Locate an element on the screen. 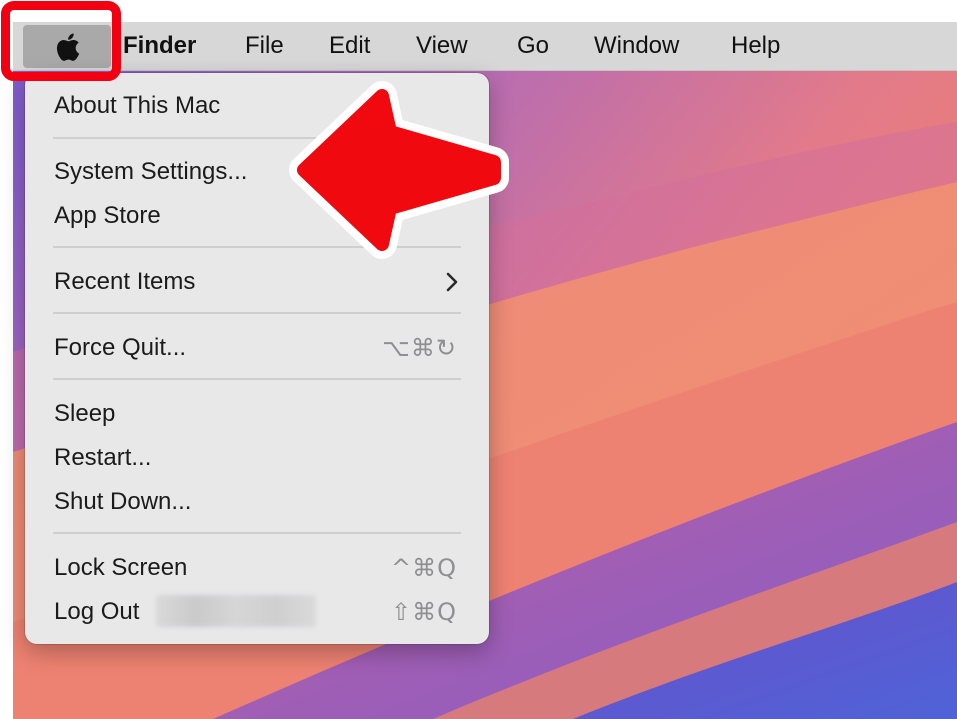 This screenshot has height=719, width=957. menubar-item-go: Go is located at coordinates (533, 46).